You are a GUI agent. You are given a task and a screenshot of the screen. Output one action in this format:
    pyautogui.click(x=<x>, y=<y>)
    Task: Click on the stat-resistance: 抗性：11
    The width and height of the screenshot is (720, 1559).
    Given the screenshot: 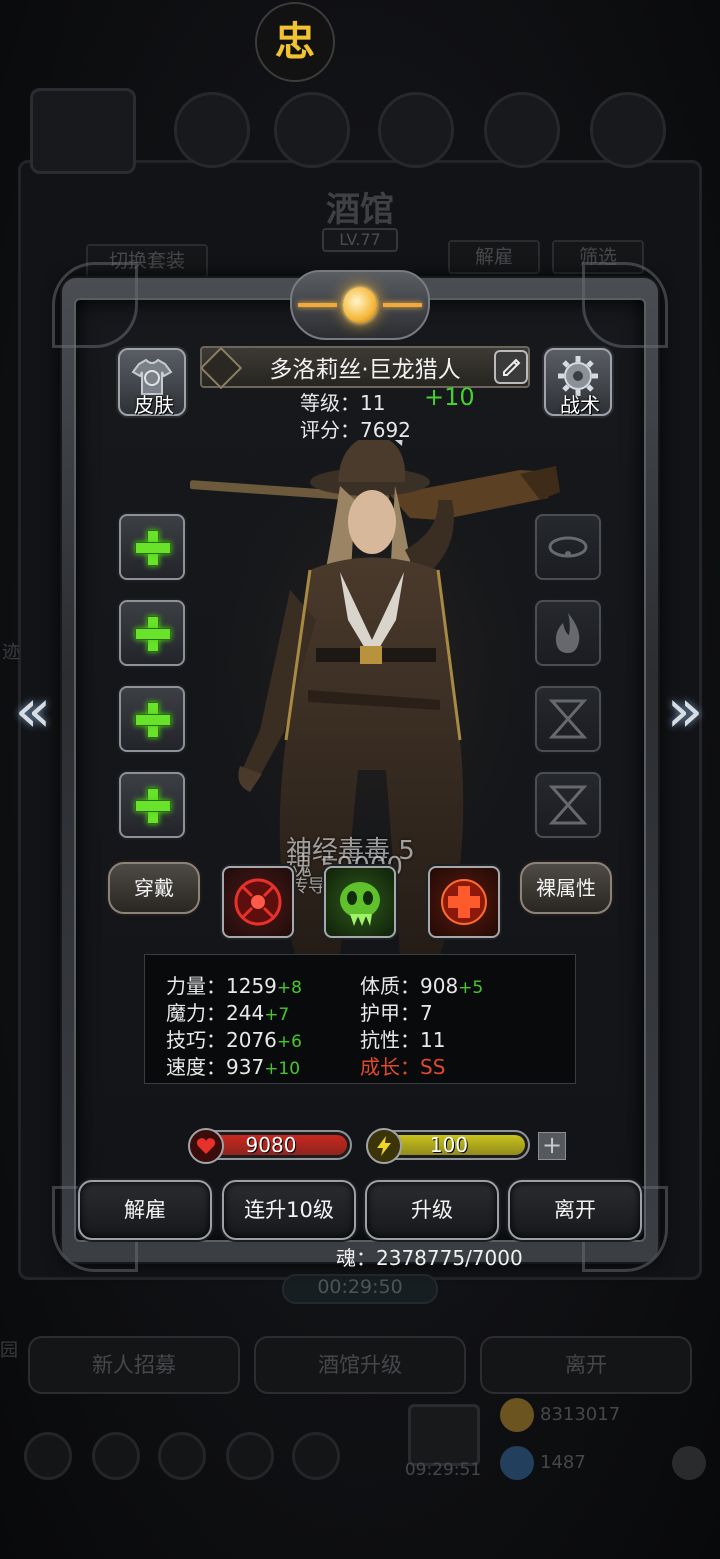 What is the action you would take?
    pyautogui.click(x=402, y=1038)
    